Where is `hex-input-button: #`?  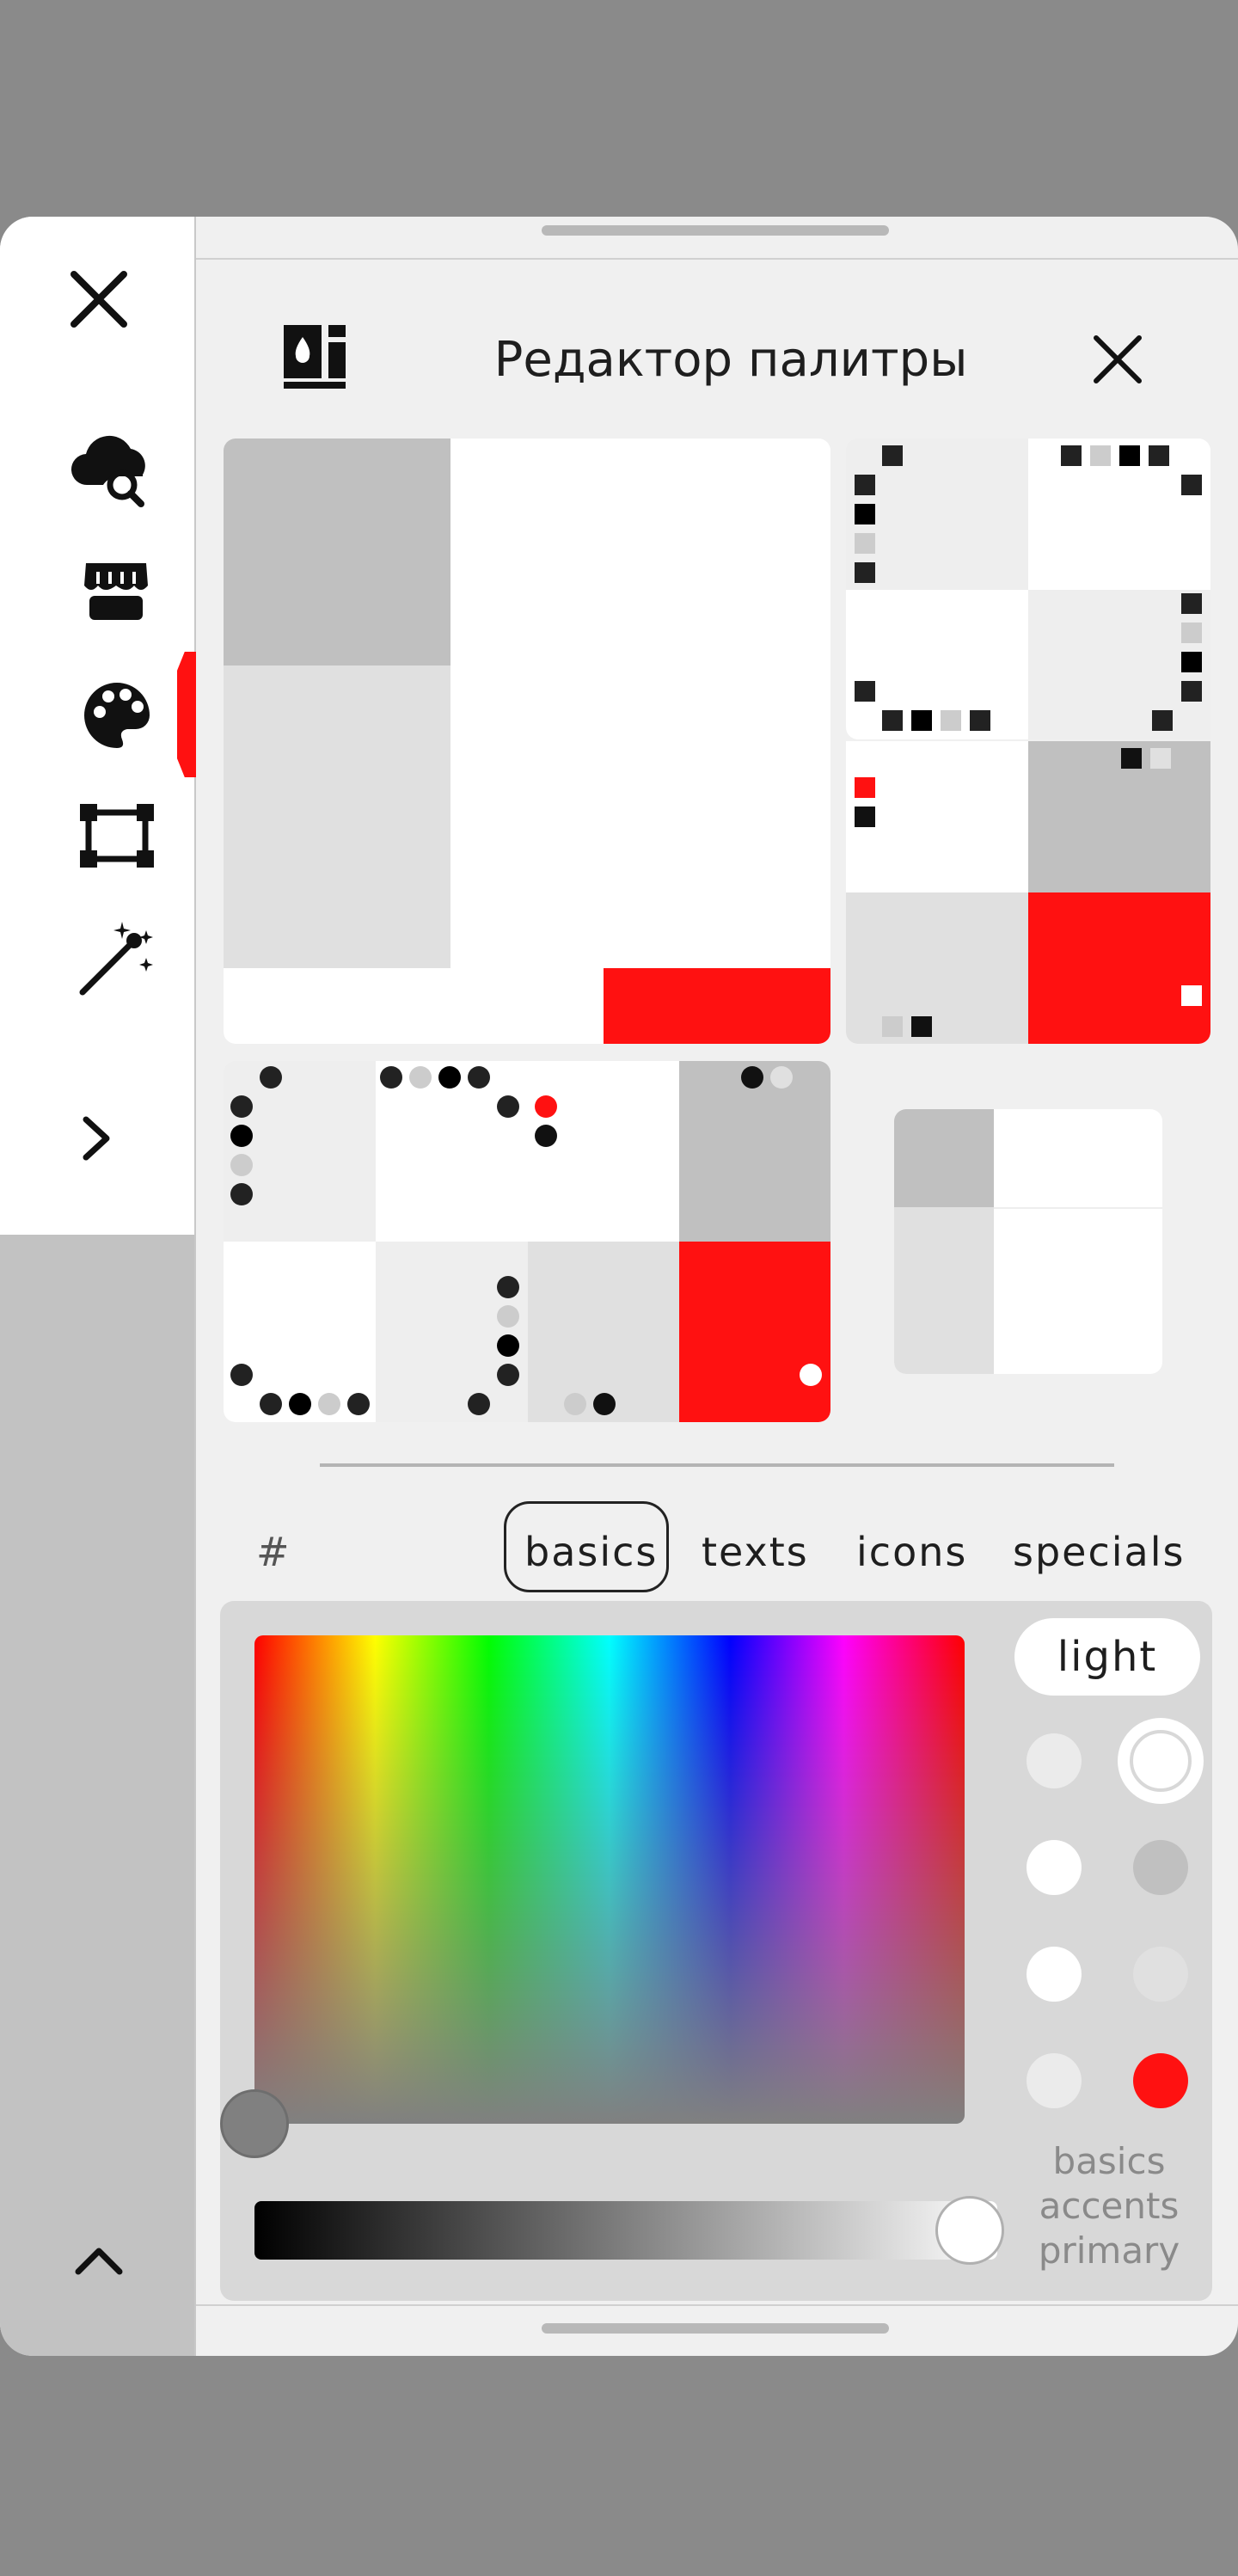 hex-input-button: # is located at coordinates (274, 1552).